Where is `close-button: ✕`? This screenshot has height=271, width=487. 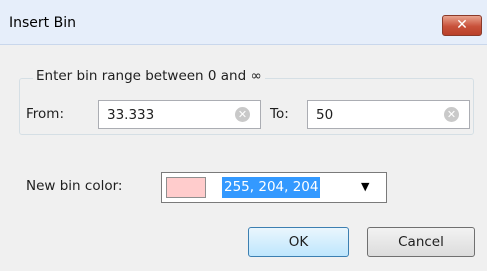
close-button: ✕ is located at coordinates (462, 25).